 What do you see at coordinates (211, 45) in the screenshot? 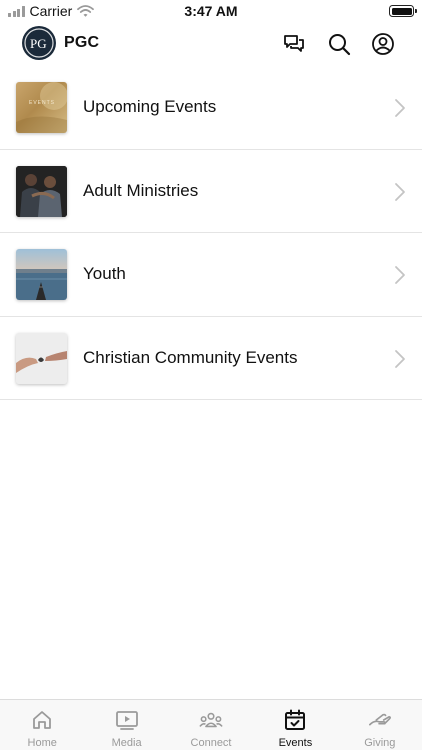
I see `app-header: PG PGC` at bounding box center [211, 45].